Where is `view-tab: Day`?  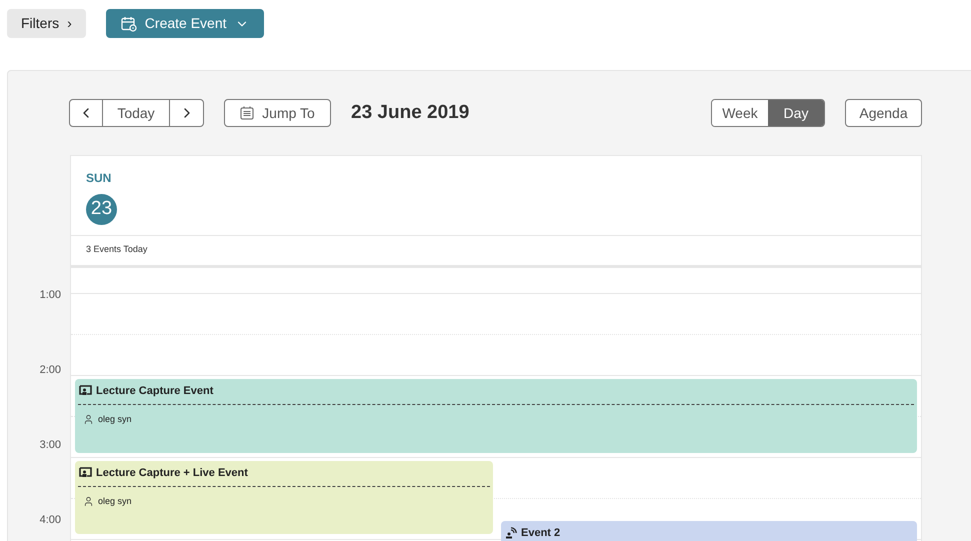
view-tab: Day is located at coordinates (796, 113).